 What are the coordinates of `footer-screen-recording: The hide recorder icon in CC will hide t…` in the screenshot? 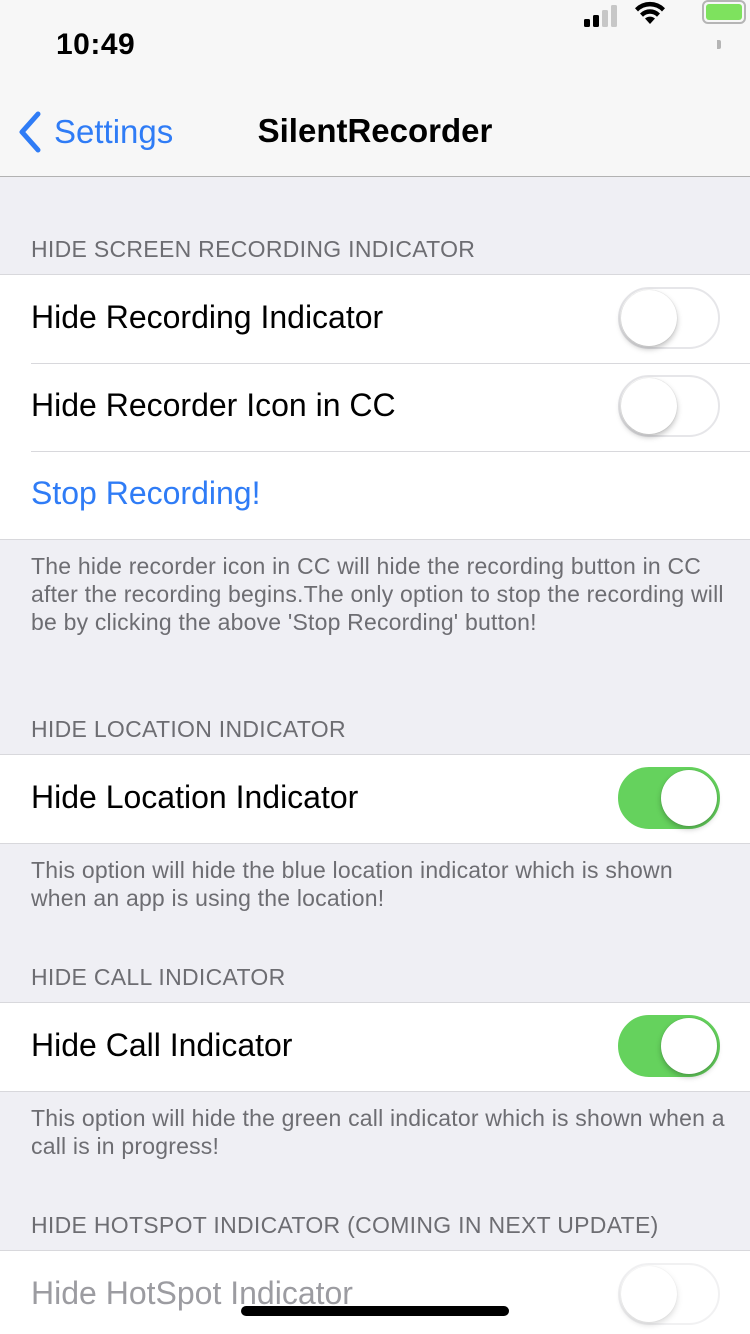 It's located at (377, 594).